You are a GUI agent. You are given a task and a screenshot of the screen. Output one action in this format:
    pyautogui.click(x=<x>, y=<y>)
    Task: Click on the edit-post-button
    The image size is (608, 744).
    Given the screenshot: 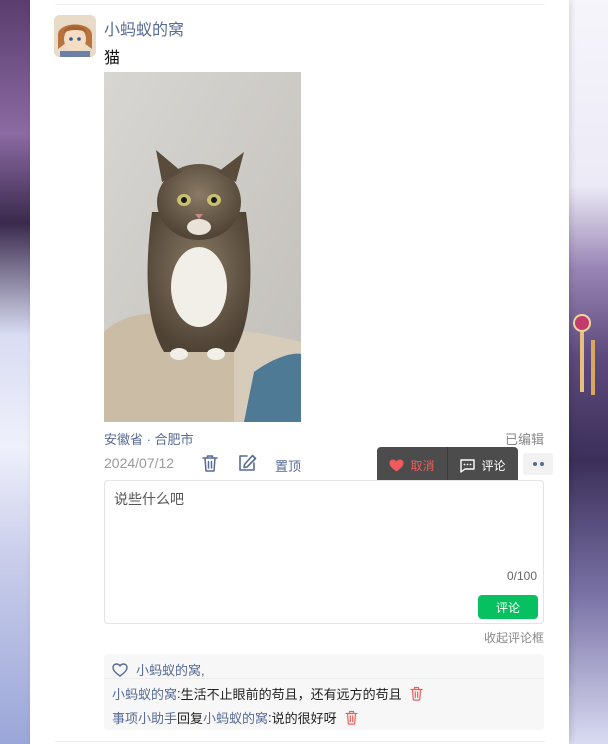 What is the action you would take?
    pyautogui.click(x=247, y=463)
    